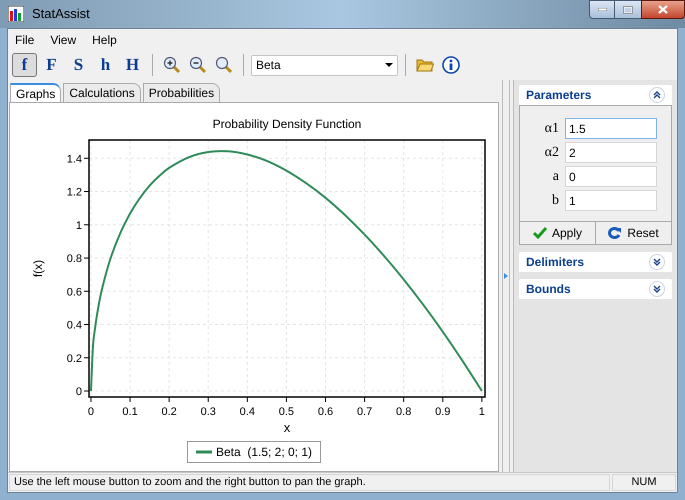 The image size is (685, 500). What do you see at coordinates (78, 226) in the screenshot?
I see `y-tick-label: 1` at bounding box center [78, 226].